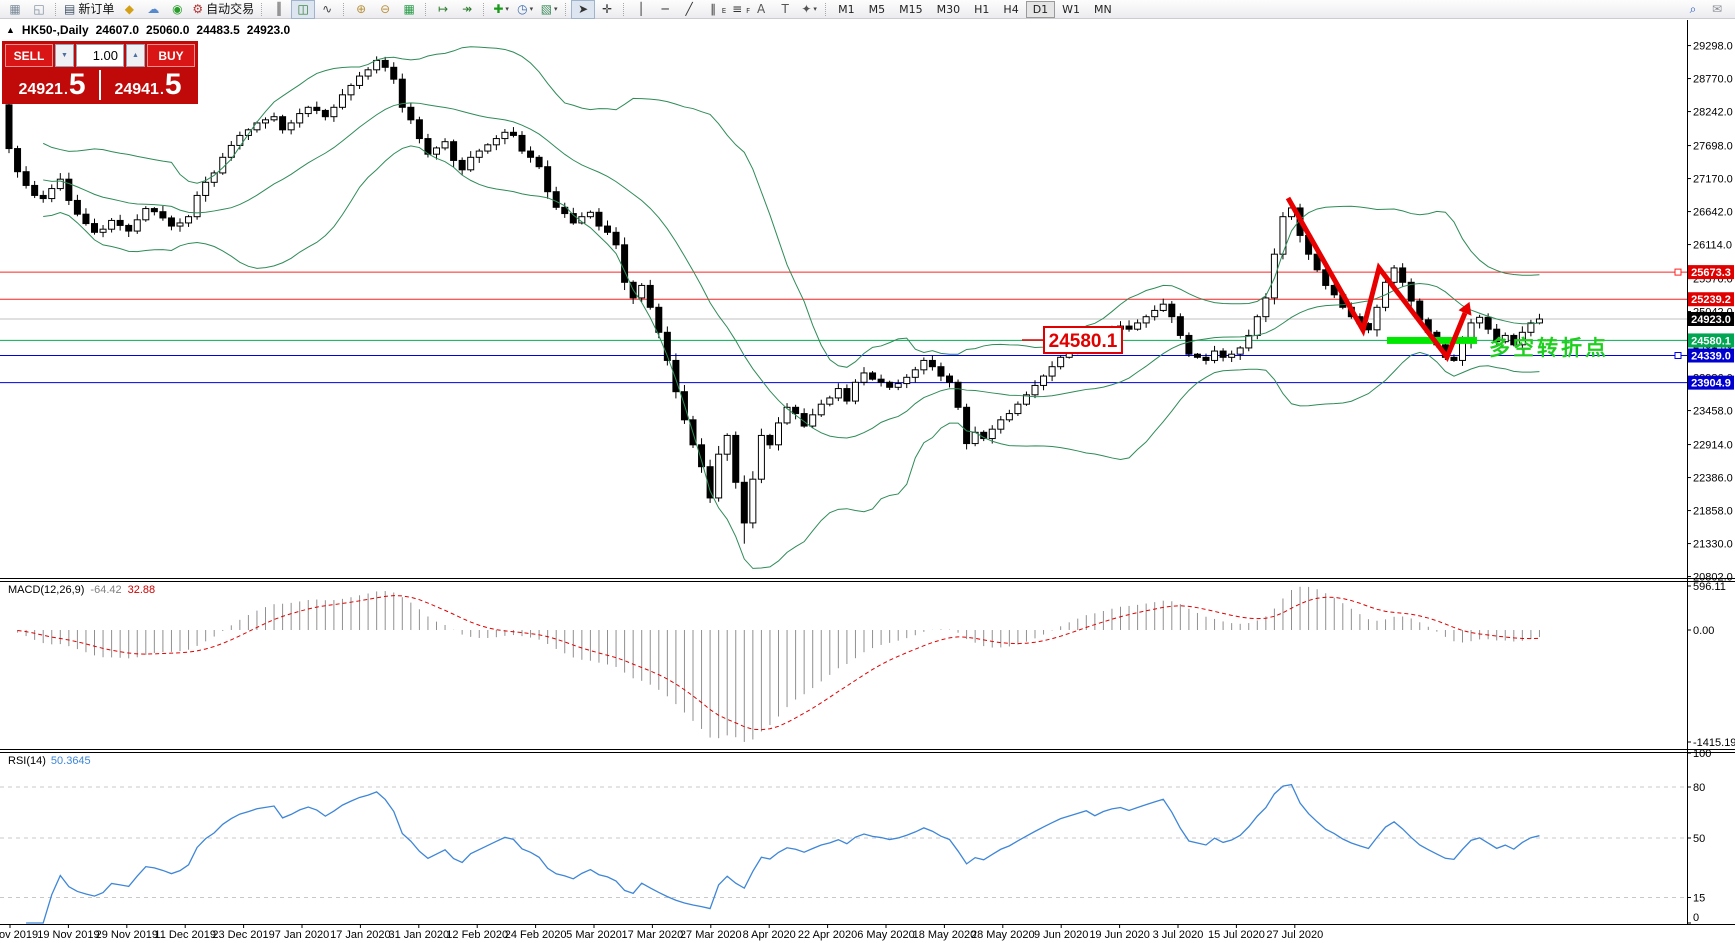 This screenshot has height=943, width=1735. What do you see at coordinates (173, 84) in the screenshot?
I see `buy-price-frac: 5` at bounding box center [173, 84].